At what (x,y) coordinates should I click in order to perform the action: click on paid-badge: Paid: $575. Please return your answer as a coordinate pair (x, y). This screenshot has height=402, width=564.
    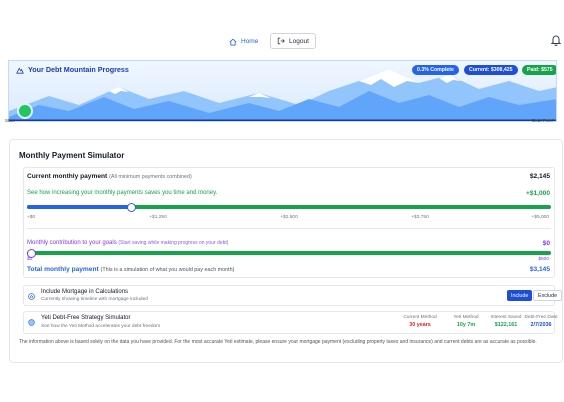
    Looking at the image, I should click on (539, 70).